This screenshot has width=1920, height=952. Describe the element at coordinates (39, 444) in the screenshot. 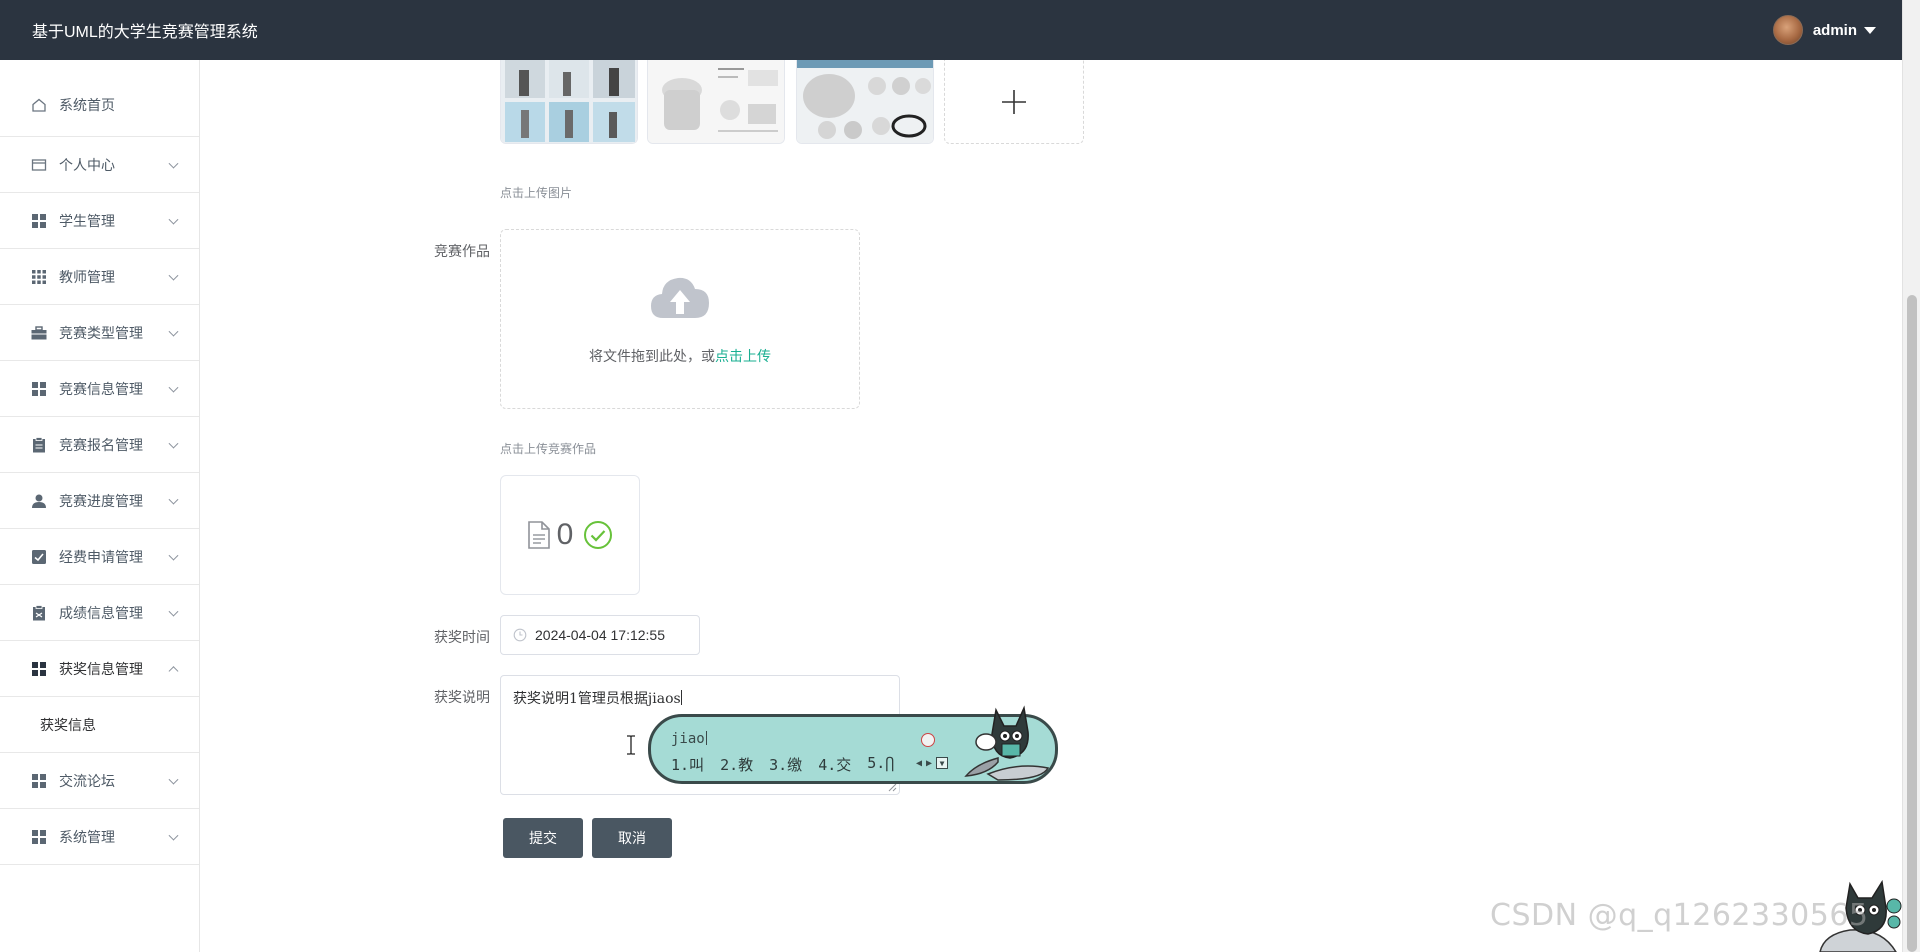

I see `clipboard-icon` at that location.